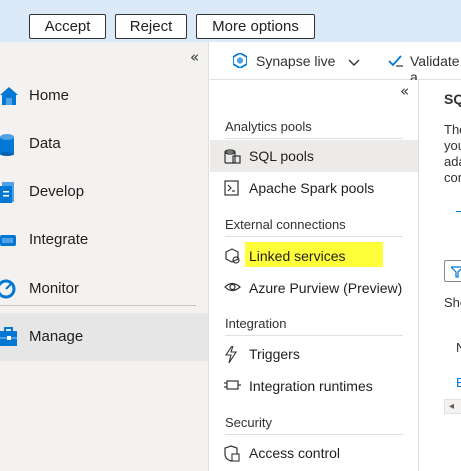  Describe the element at coordinates (8, 147) in the screenshot. I see `database-icon` at that location.